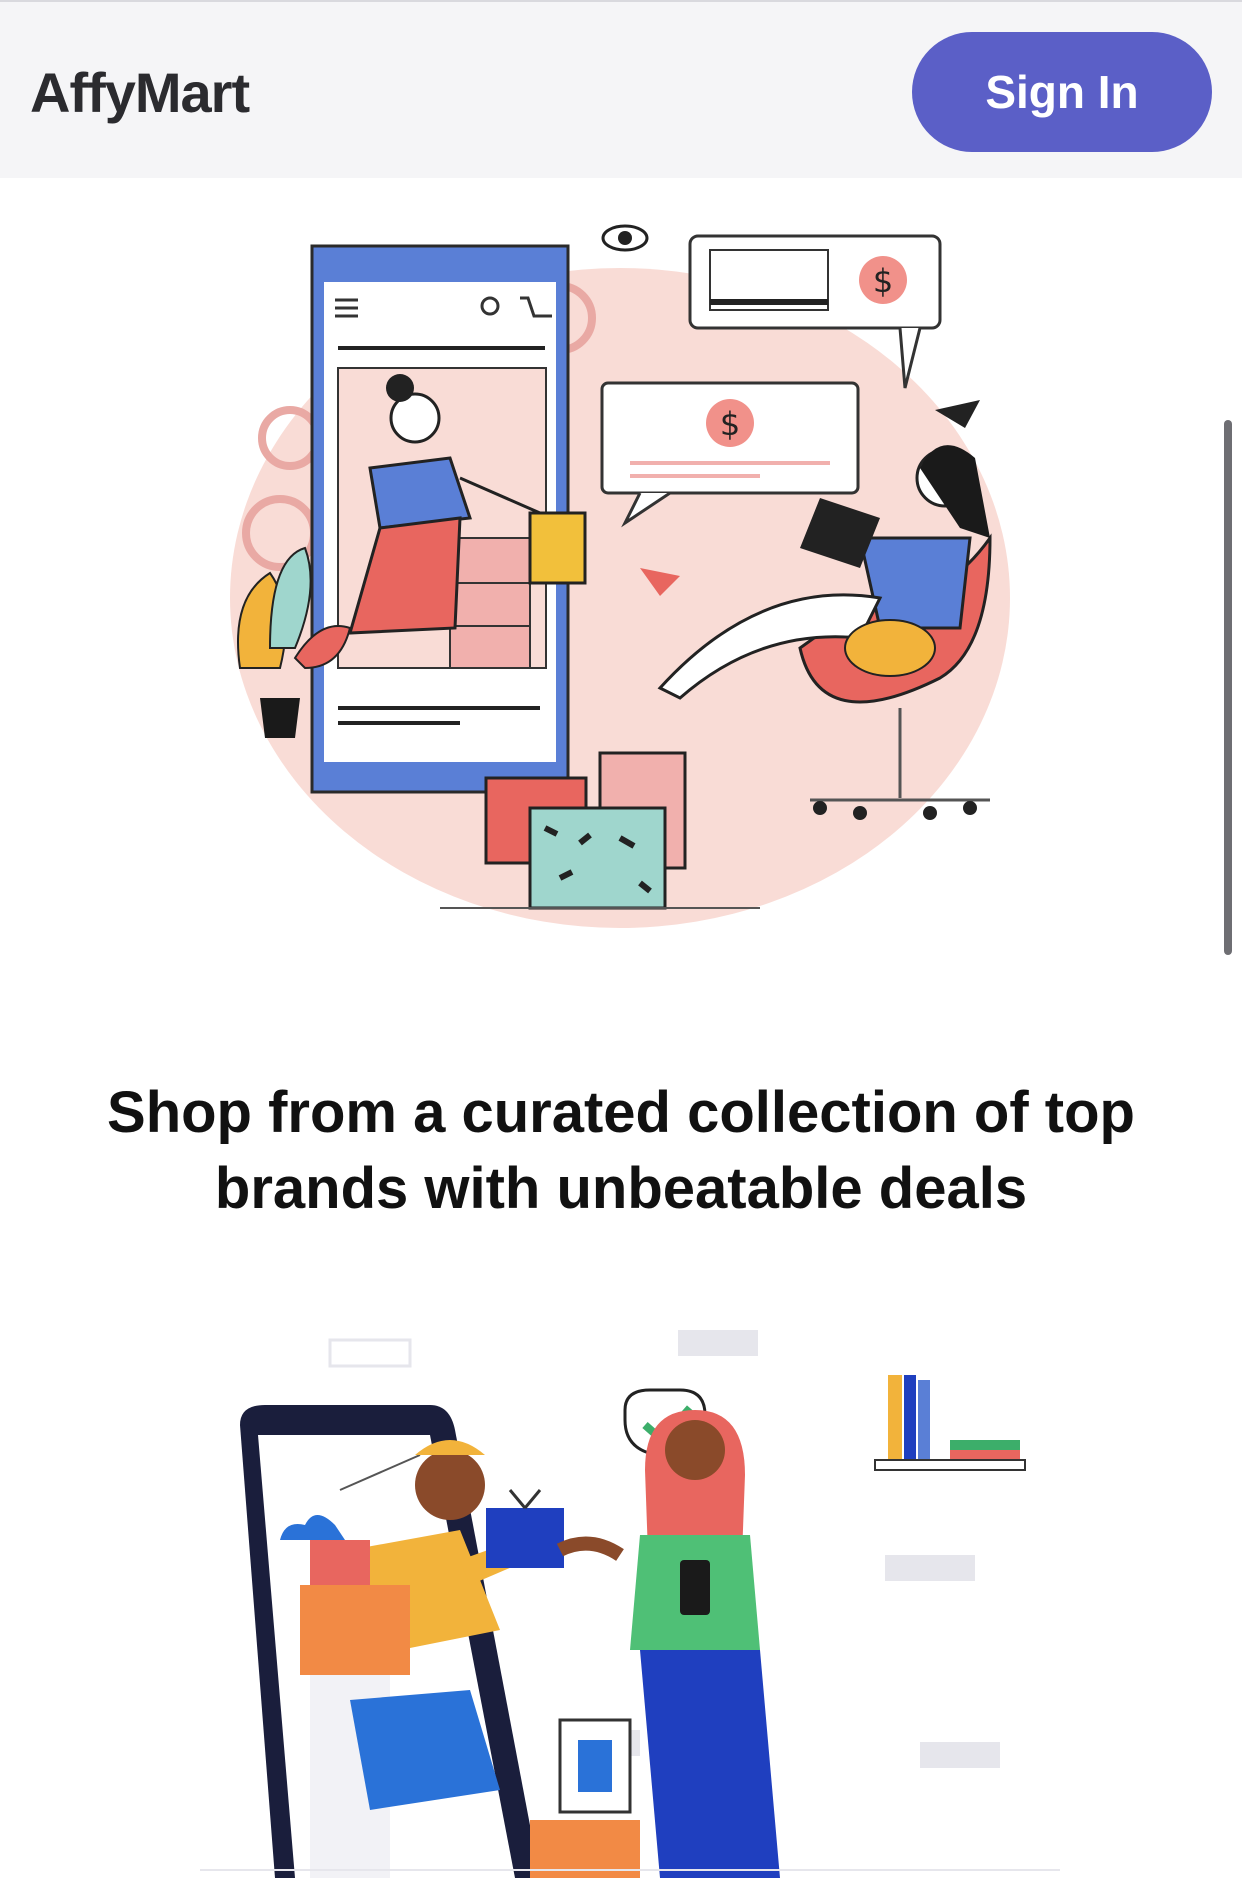 The height and width of the screenshot is (1878, 1242). What do you see at coordinates (1062, 92) in the screenshot?
I see `sign-in-button: Sign In` at bounding box center [1062, 92].